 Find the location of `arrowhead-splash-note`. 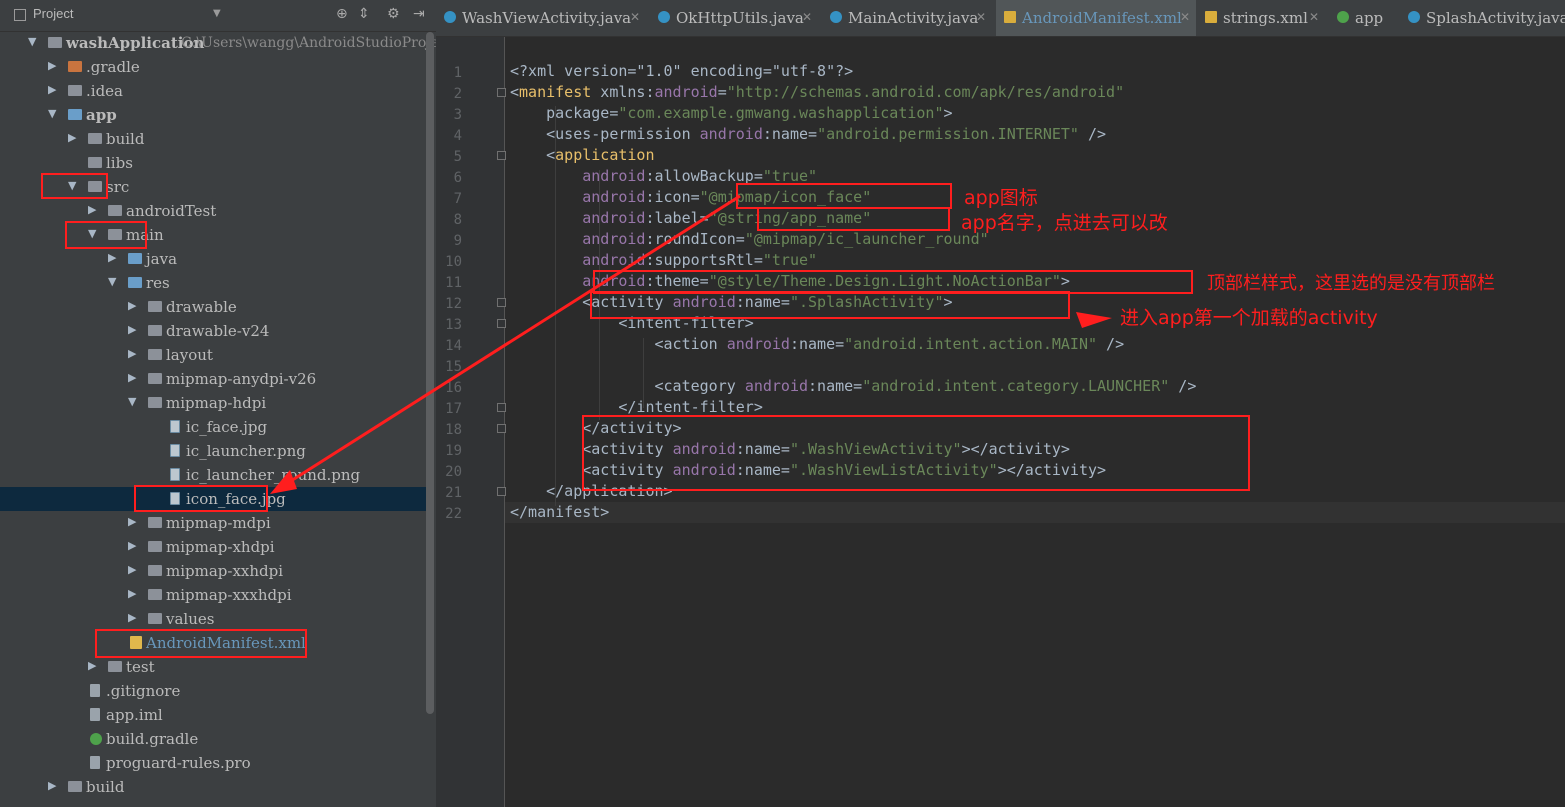

arrowhead-splash-note is located at coordinates (1094, 320).